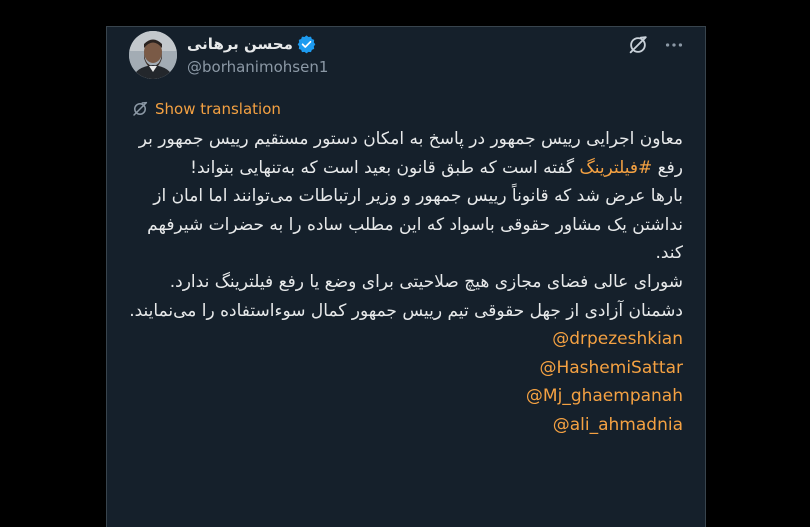 The image size is (810, 527). Describe the element at coordinates (403, 396) in the screenshot. I see `mention-link: @Mj_ghaempanah` at that location.